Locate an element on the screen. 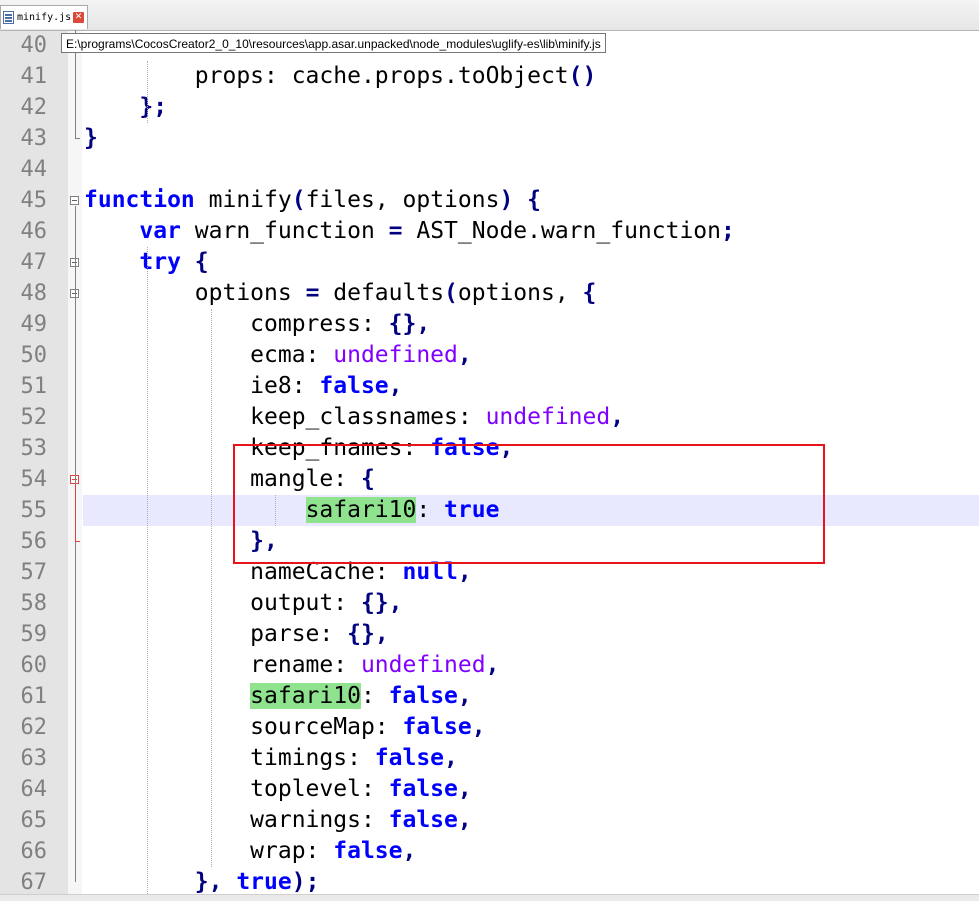 The height and width of the screenshot is (901, 979). code-token: output: is located at coordinates (222, 603).